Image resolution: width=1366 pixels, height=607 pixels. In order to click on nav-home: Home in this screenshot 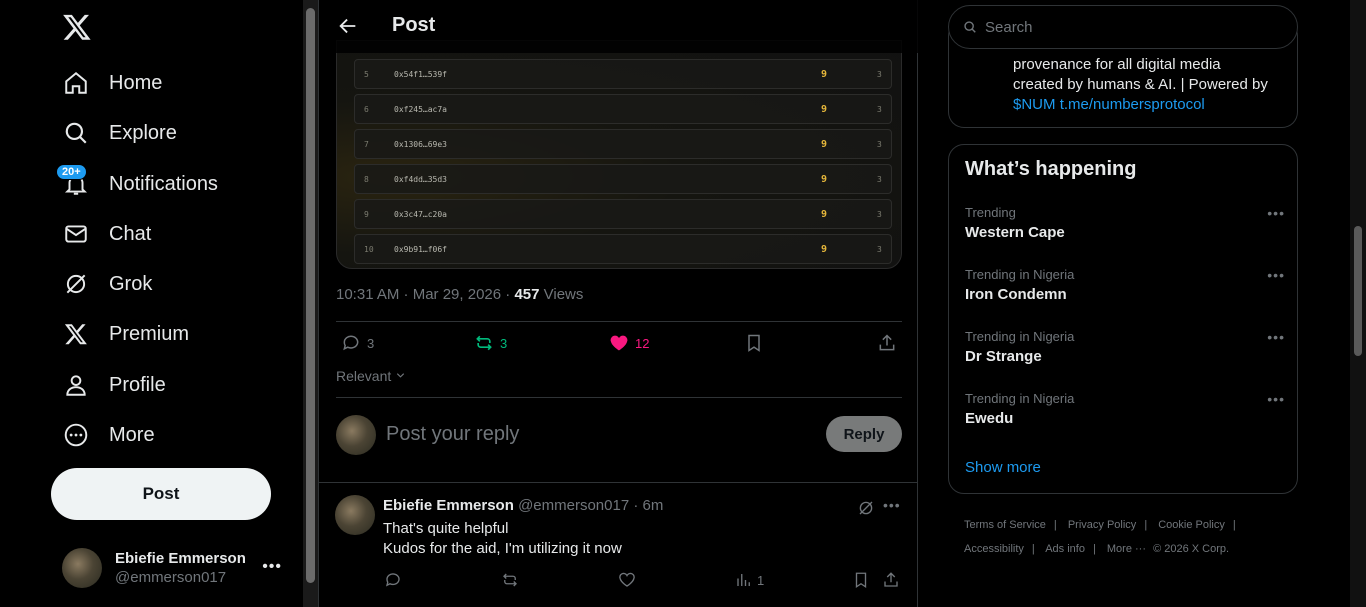, I will do `click(112, 83)`.